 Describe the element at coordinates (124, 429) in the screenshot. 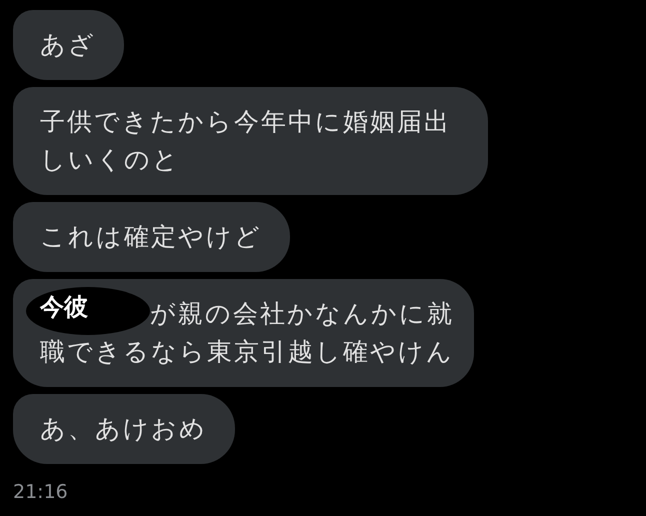

I see `message-bubble: あ、あけおめ` at that location.